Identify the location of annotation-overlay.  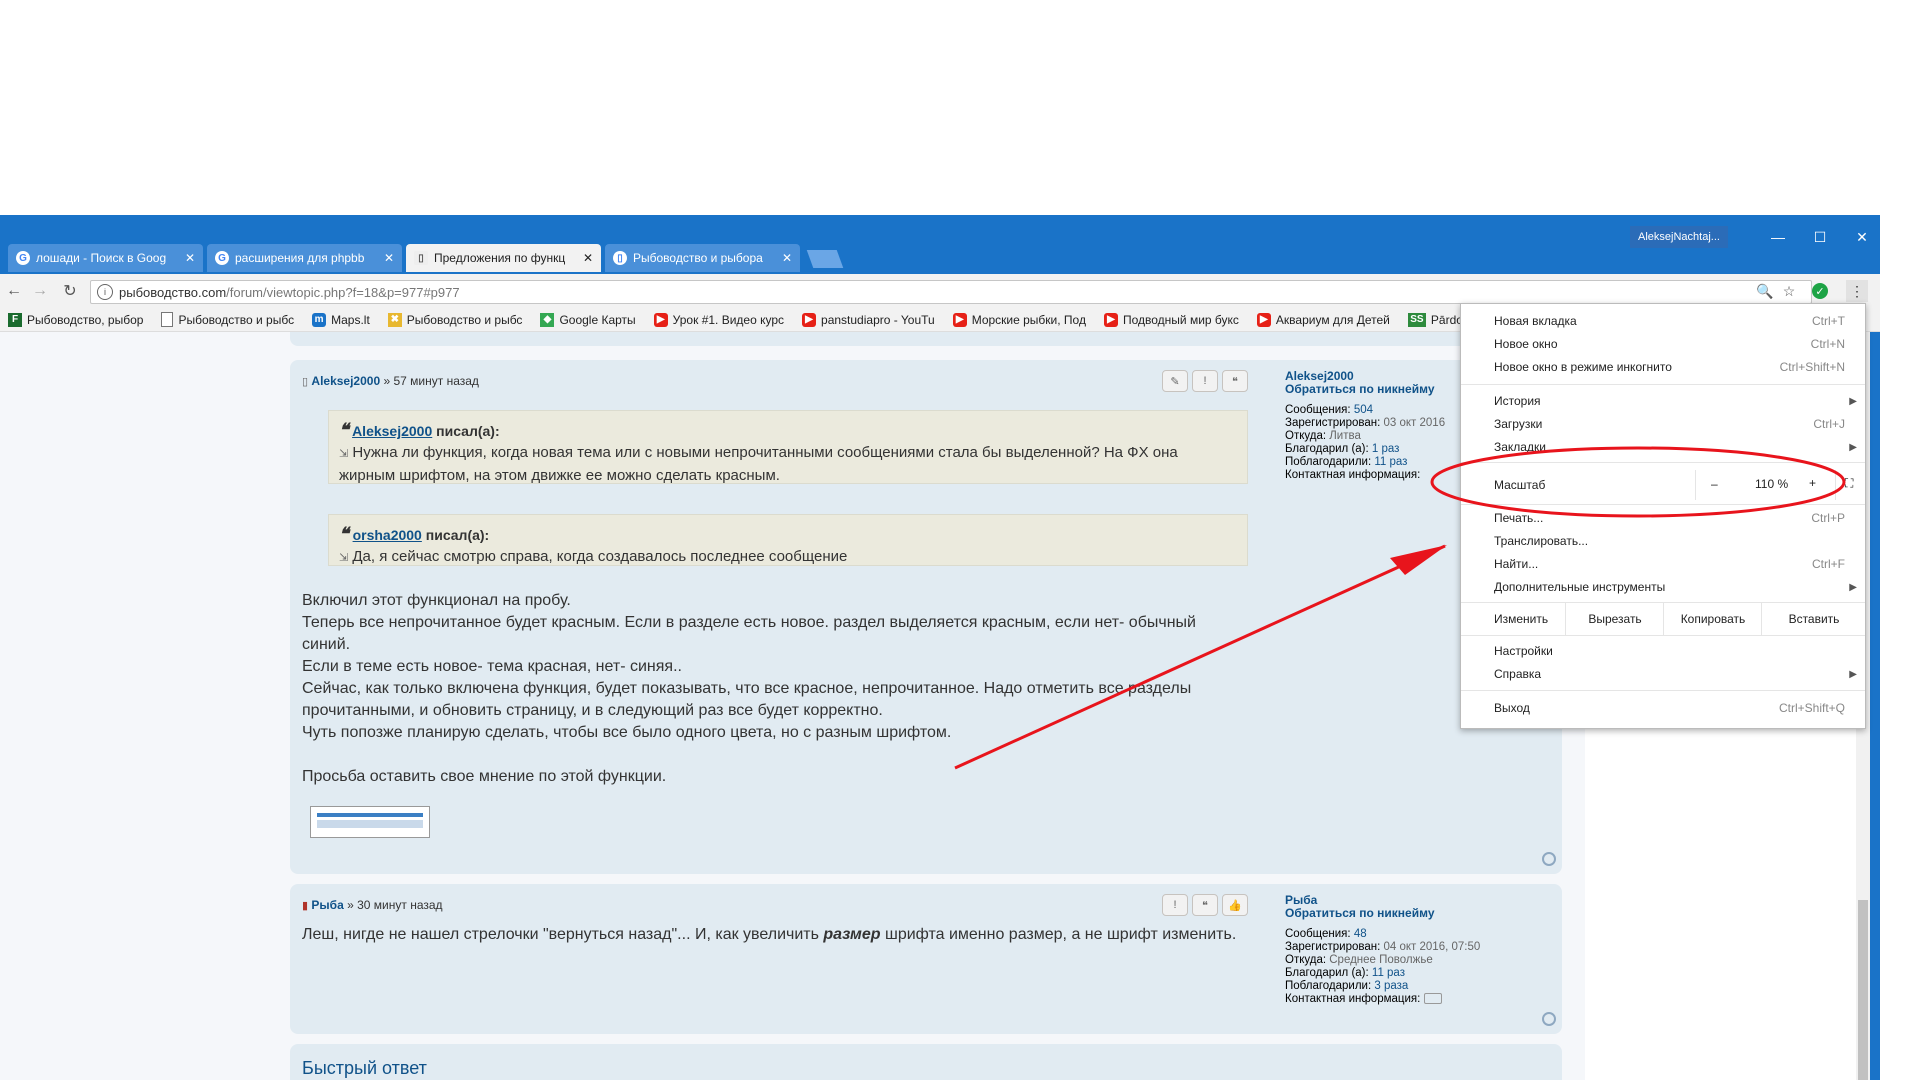
(1400, 608).